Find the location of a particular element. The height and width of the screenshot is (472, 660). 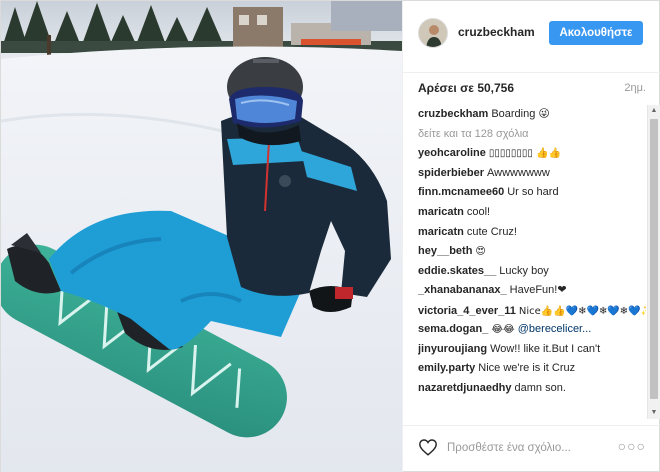

comments-scrollbar: ▲ ▼ is located at coordinates (653, 262).